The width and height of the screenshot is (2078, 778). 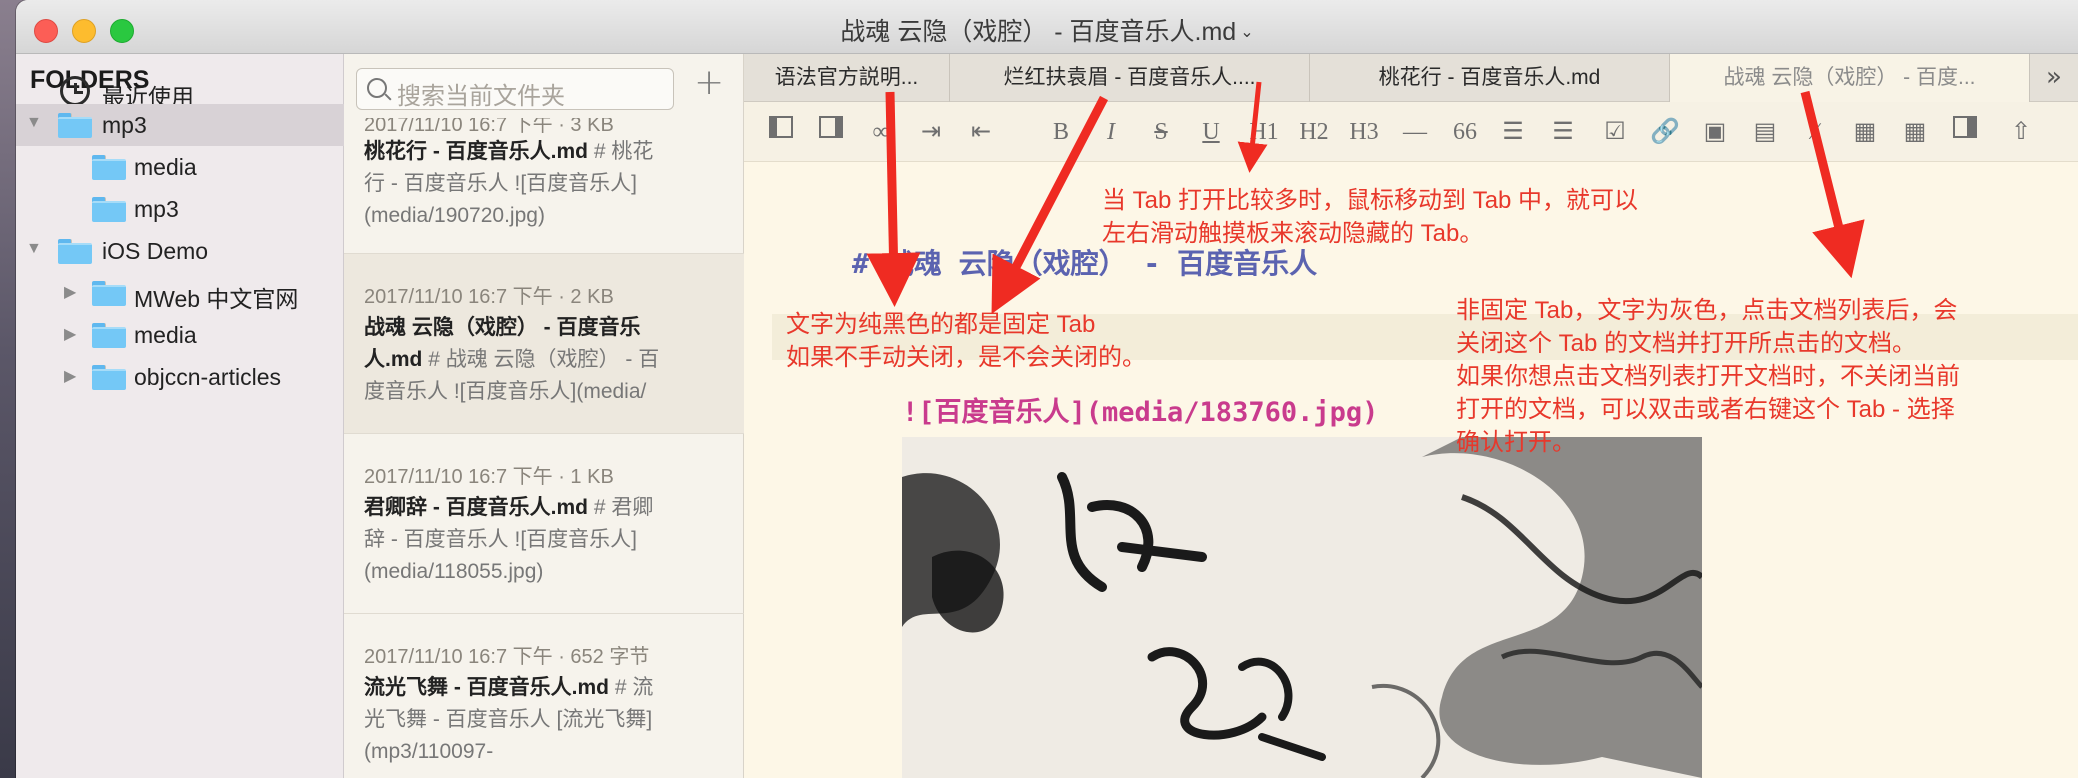 What do you see at coordinates (454, 571) in the screenshot?
I see `item-preview-line: (media/118055.jpg)` at bounding box center [454, 571].